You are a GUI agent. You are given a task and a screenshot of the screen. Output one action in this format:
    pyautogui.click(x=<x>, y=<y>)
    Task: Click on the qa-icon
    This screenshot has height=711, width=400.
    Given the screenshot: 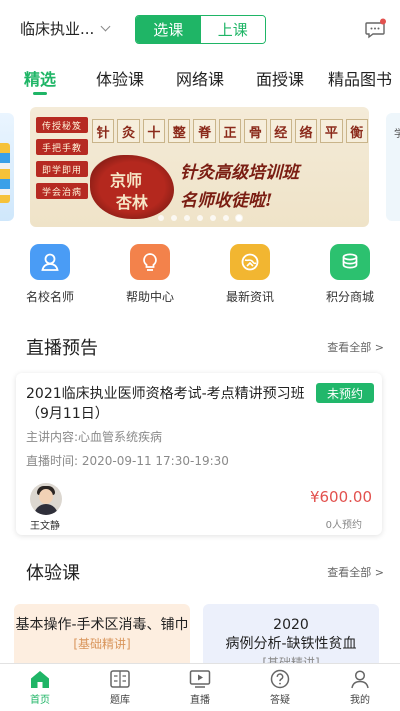 What is the action you would take?
    pyautogui.click(x=280, y=679)
    